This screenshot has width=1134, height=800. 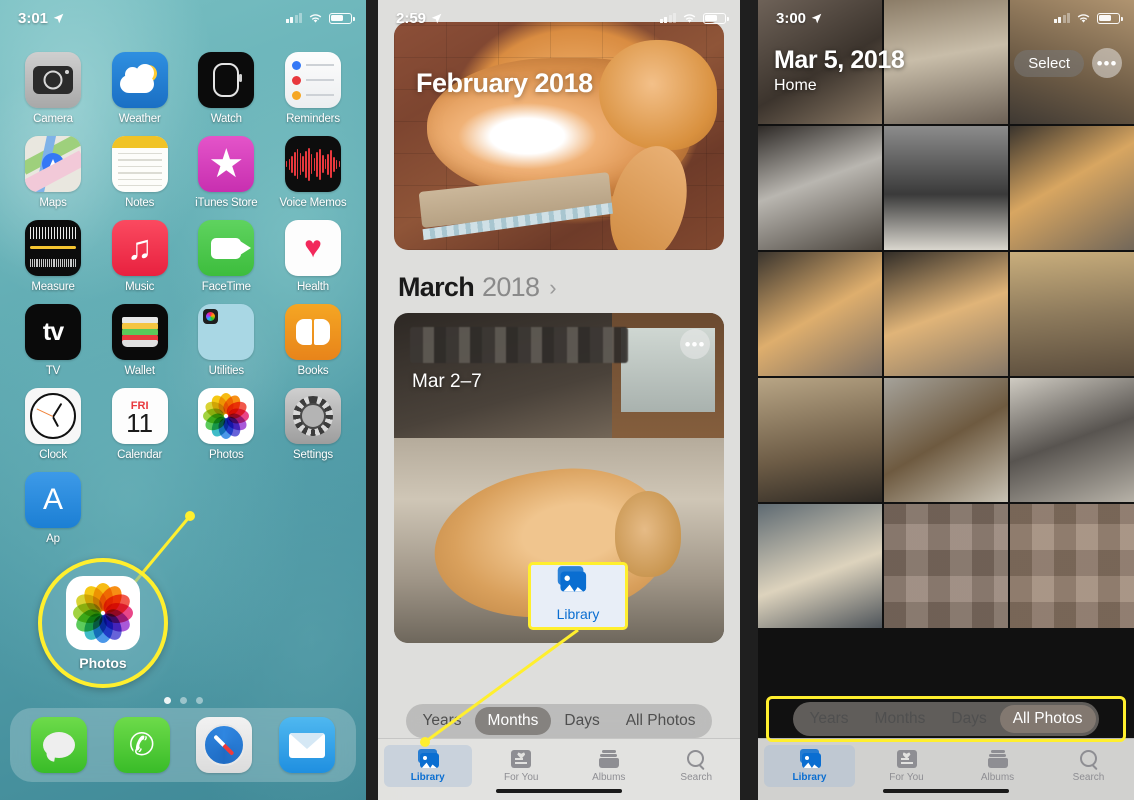 I want to click on tab-label: Library, so click(x=809, y=777).